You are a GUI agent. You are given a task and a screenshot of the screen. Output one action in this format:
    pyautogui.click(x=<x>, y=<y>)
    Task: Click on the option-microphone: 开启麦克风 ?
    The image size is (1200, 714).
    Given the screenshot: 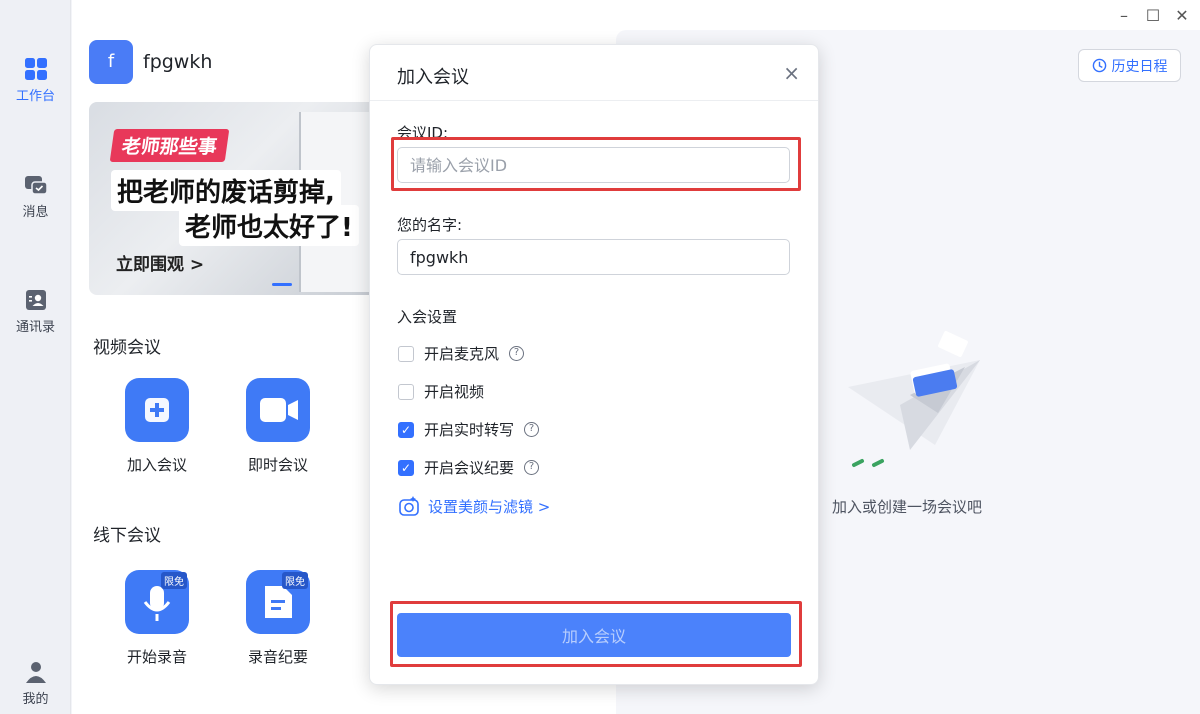 What is the action you would take?
    pyautogui.click(x=461, y=353)
    